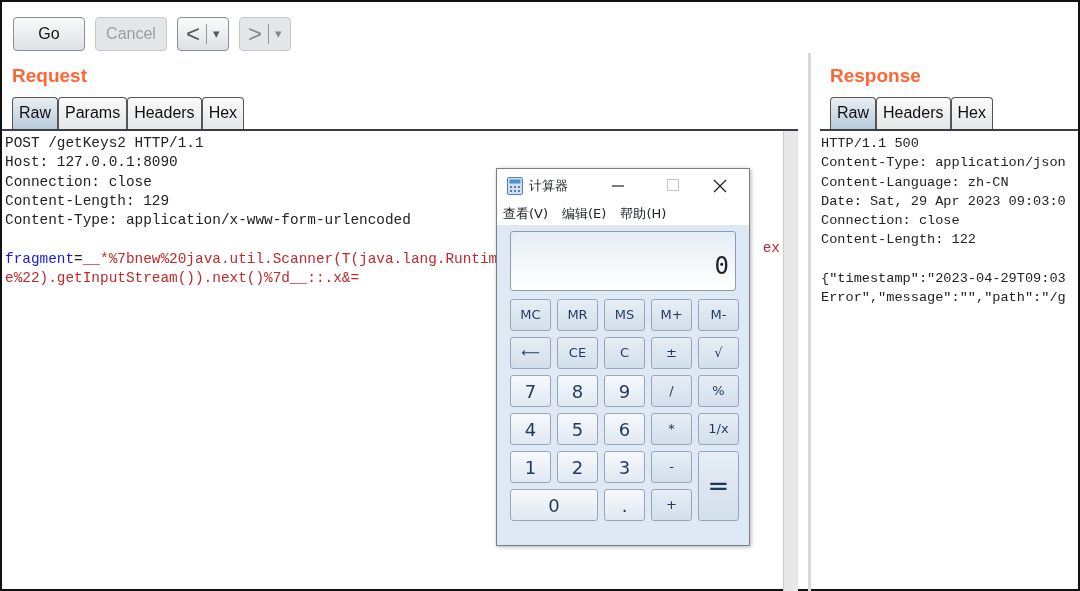 Image resolution: width=1080 pixels, height=591 pixels. Describe the element at coordinates (530, 467) in the screenshot. I see `calculator-key: 1` at that location.